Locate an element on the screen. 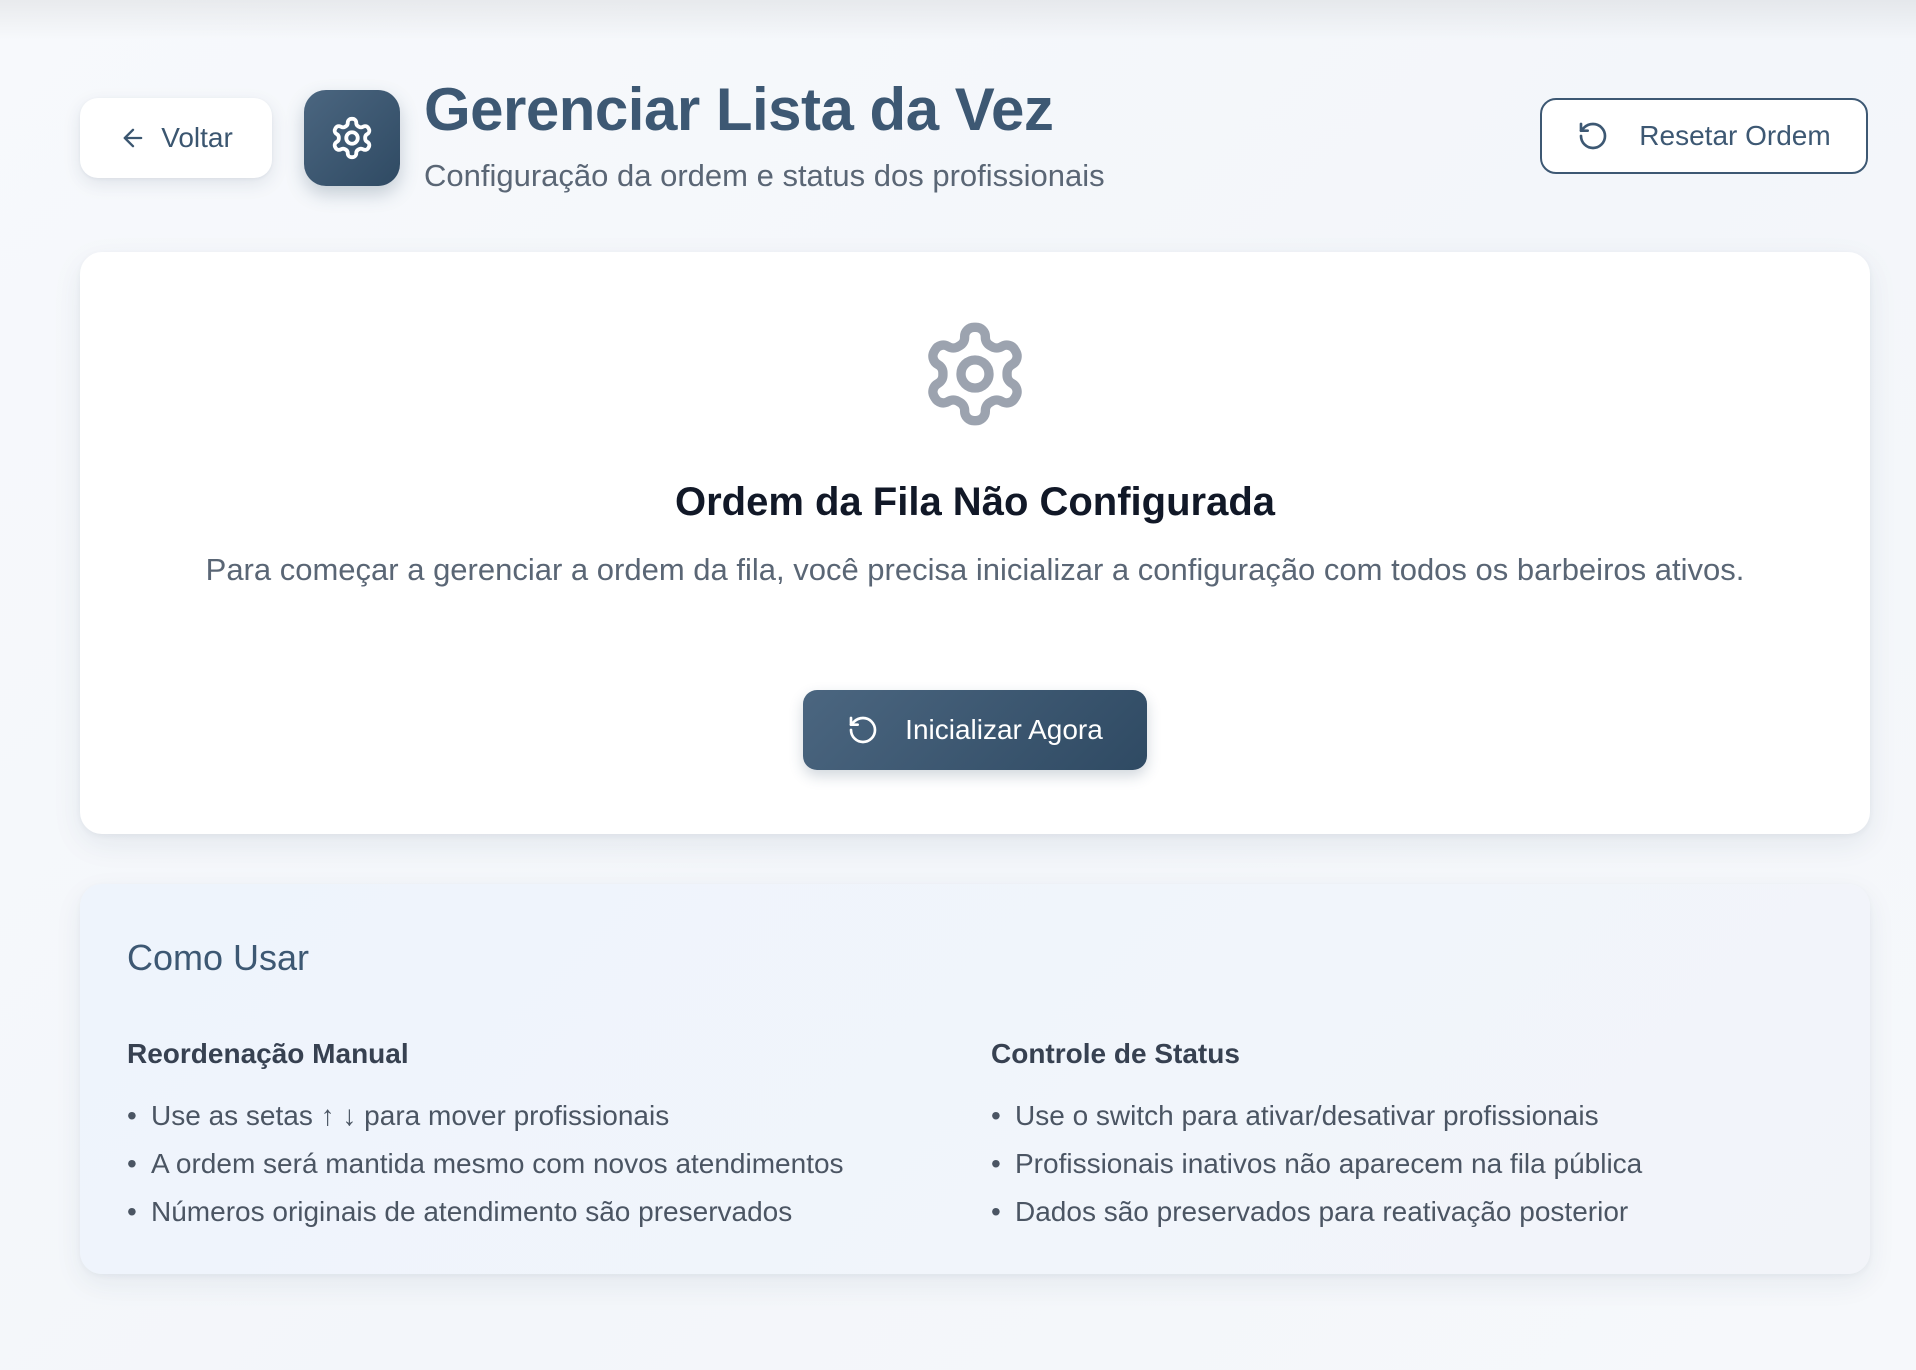  help-title: Como Usar is located at coordinates (218, 957).